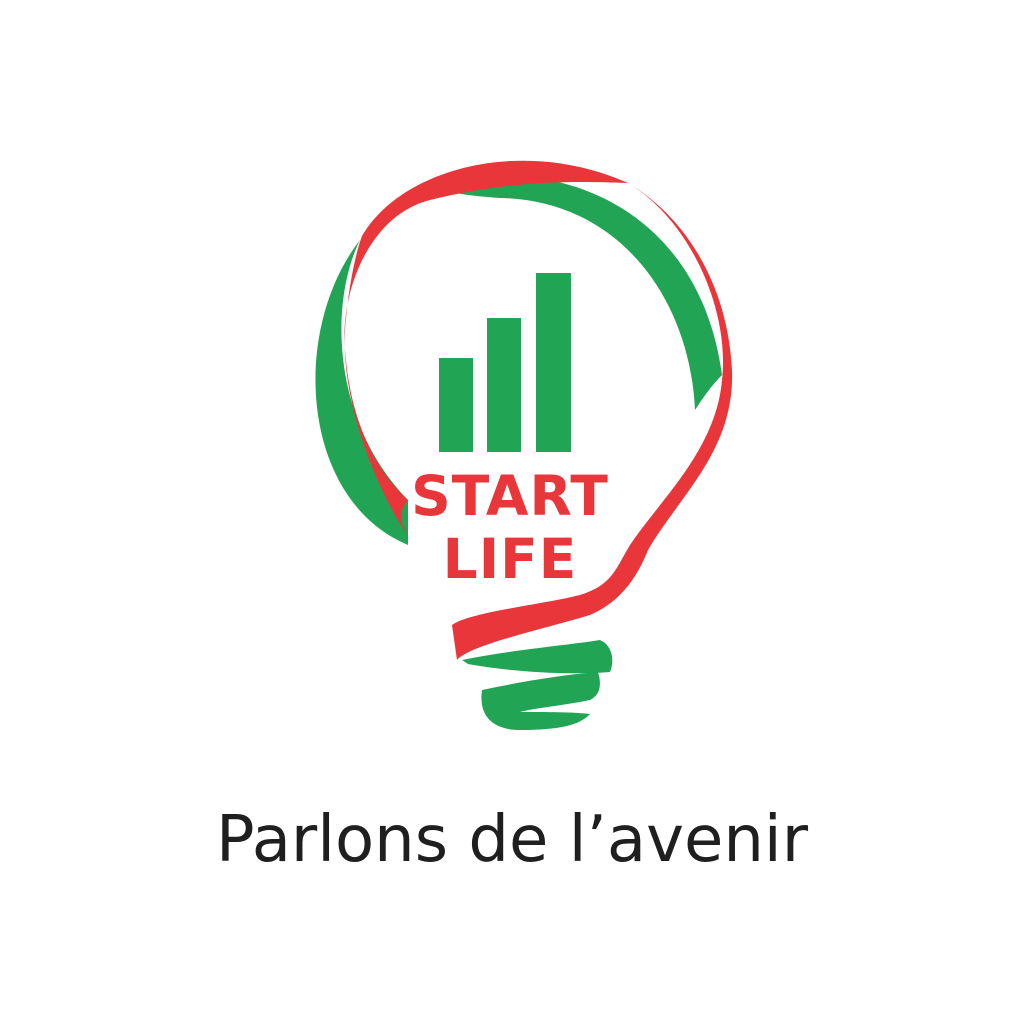 The image size is (1024, 1024). I want to click on bar-chart-icon, so click(505, 362).